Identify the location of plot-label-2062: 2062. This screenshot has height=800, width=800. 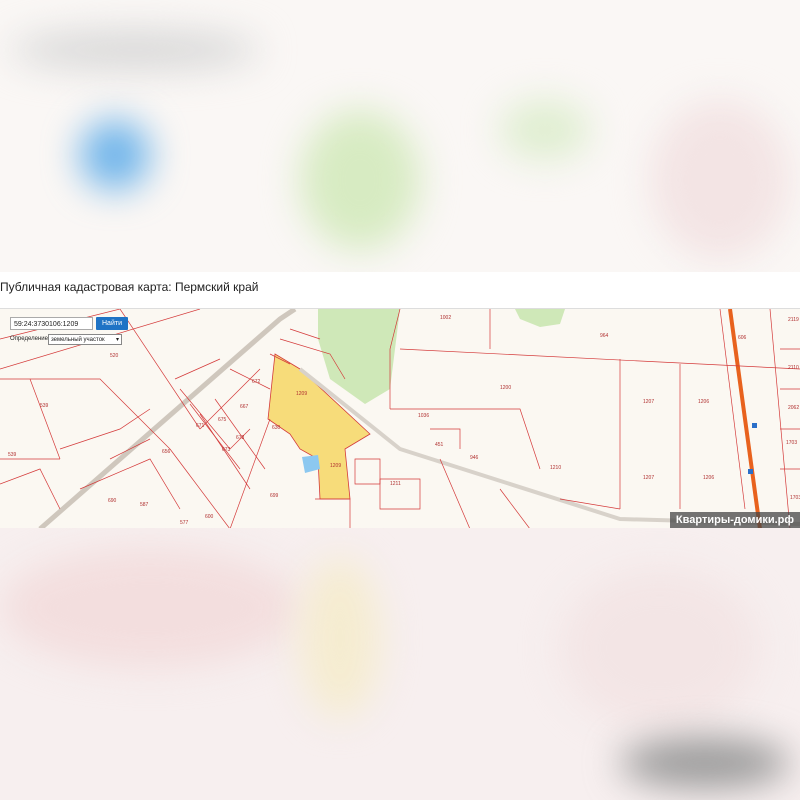
(793, 408).